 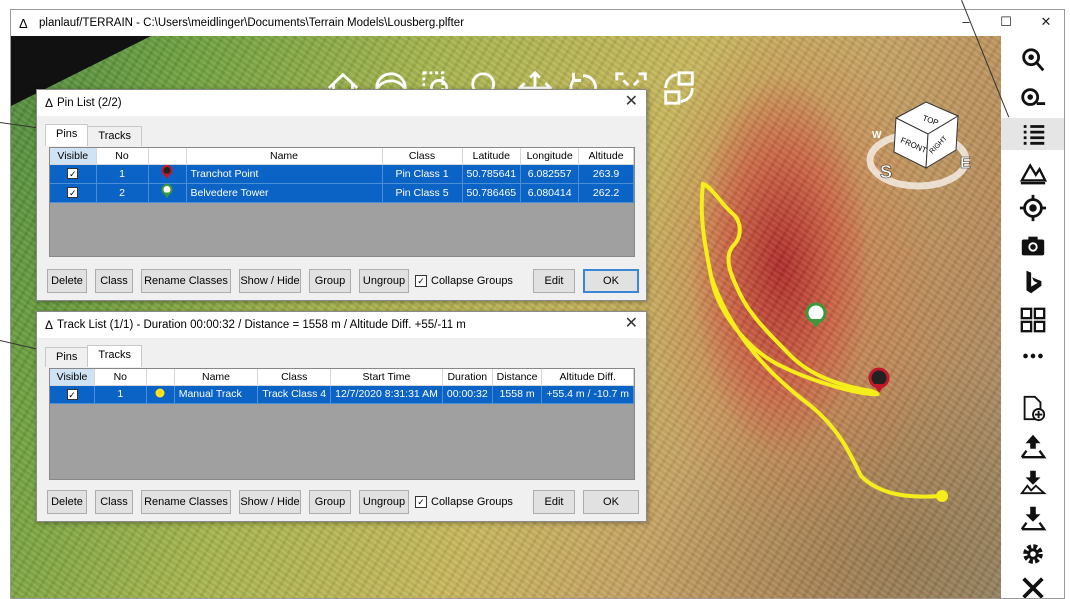 I want to click on row-altitude: 263.9, so click(x=606, y=174).